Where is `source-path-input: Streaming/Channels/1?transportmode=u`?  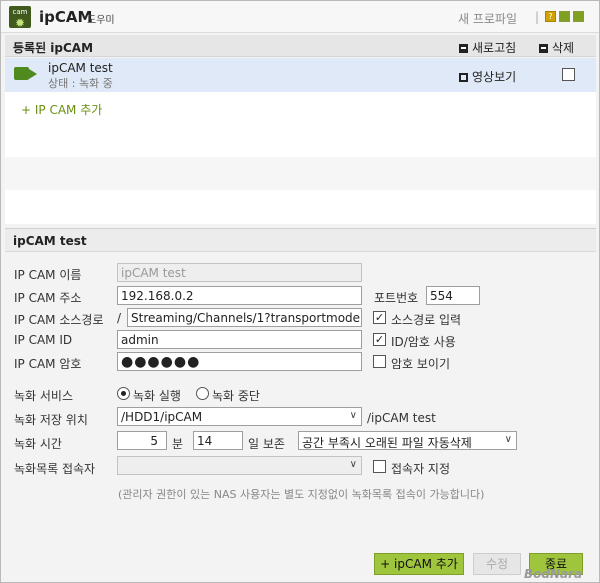
source-path-input: Streaming/Channels/1?transportmode=u is located at coordinates (244, 317).